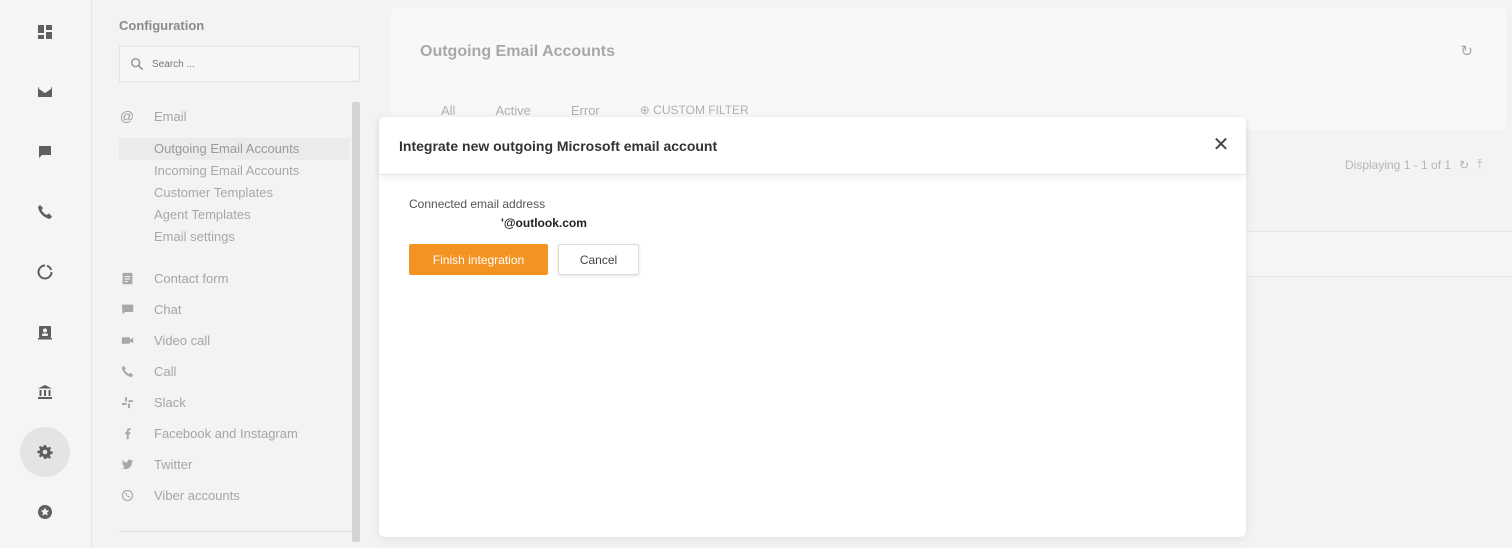 The height and width of the screenshot is (548, 1512). I want to click on section-contact-form: Contact form, so click(173, 278).